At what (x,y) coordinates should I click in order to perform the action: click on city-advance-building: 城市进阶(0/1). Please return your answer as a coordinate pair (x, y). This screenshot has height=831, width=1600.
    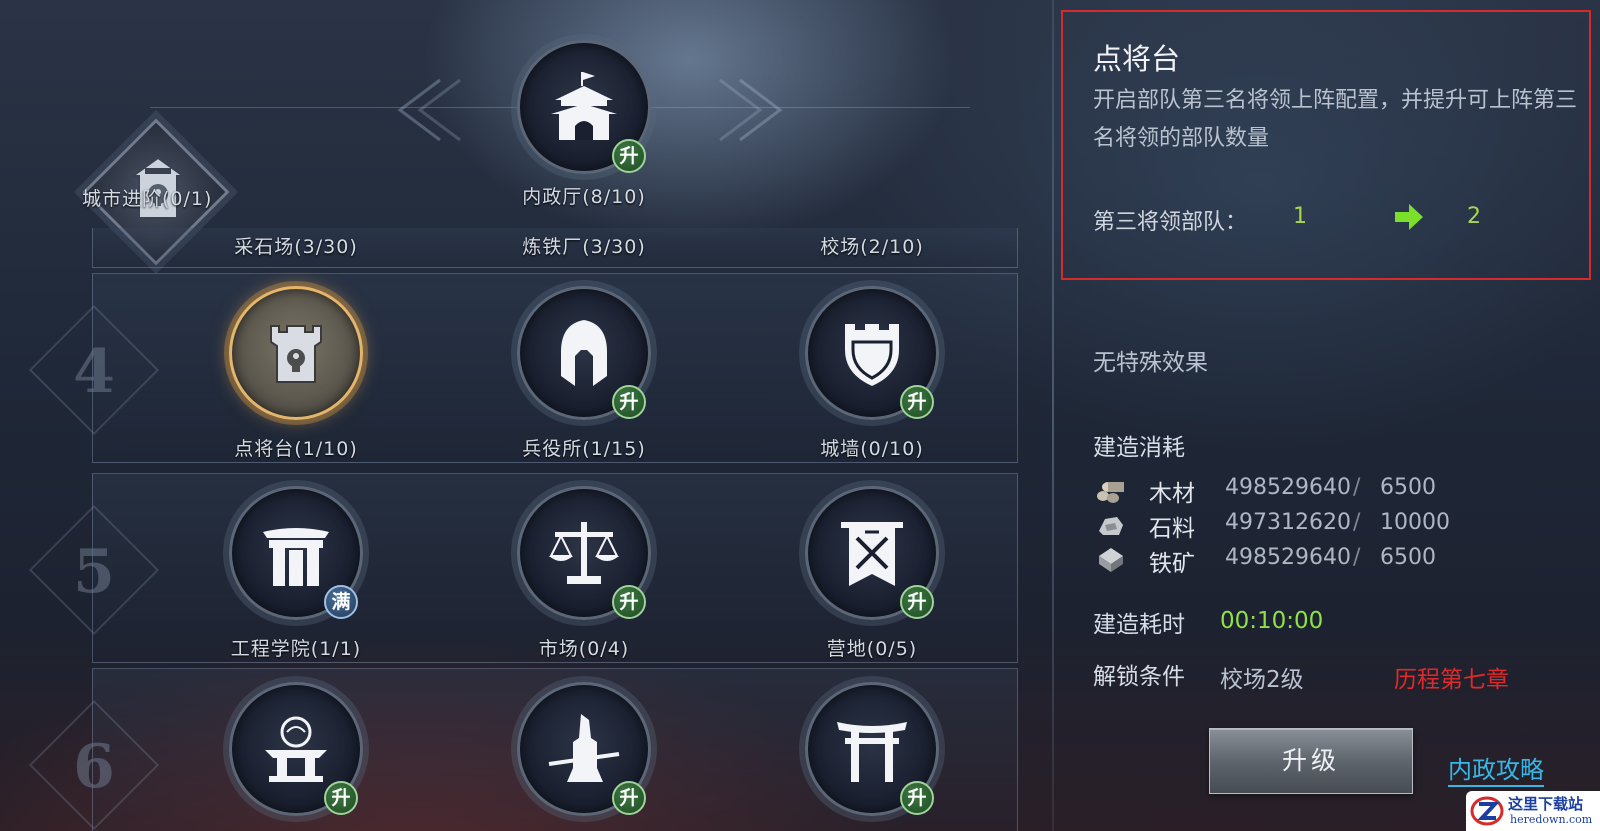
    Looking at the image, I should click on (153, 163).